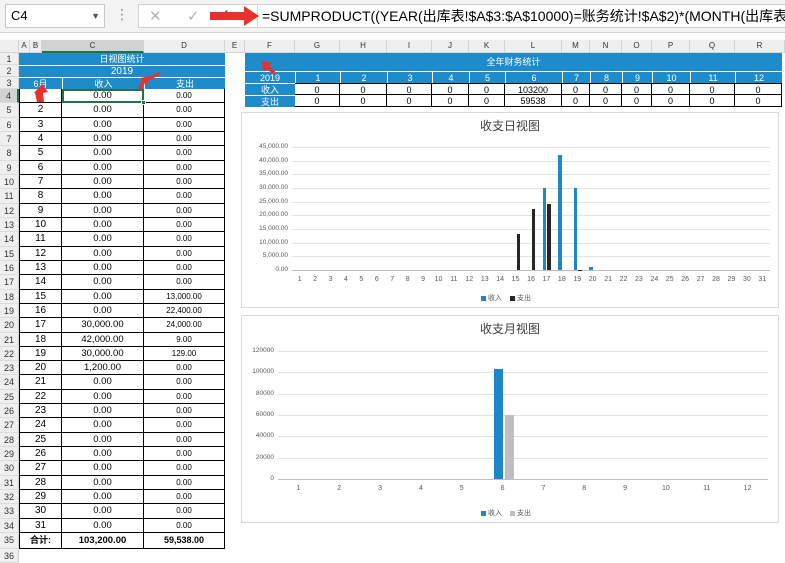 The height and width of the screenshot is (563, 785). Describe the element at coordinates (9, 296) in the screenshot. I see `row-header-18: 18` at that location.